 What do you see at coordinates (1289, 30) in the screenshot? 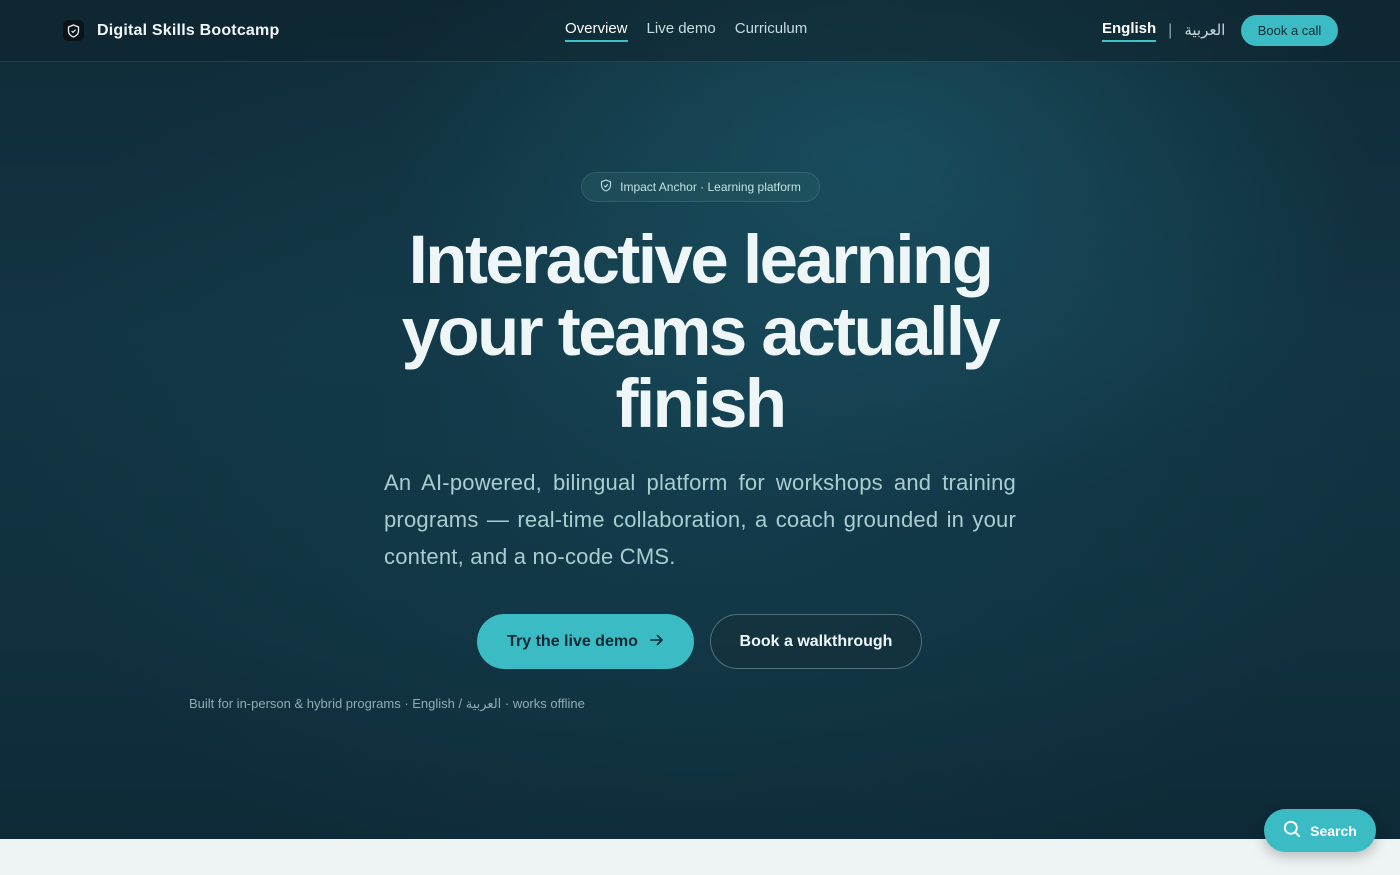
I see `book-a-call-button: Book a call` at bounding box center [1289, 30].